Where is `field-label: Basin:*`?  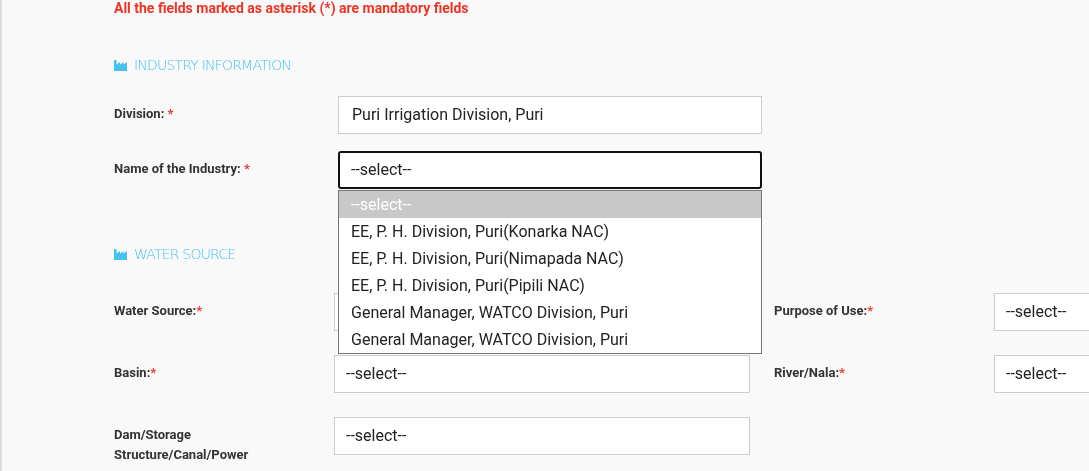 field-label: Basin:* is located at coordinates (136, 373).